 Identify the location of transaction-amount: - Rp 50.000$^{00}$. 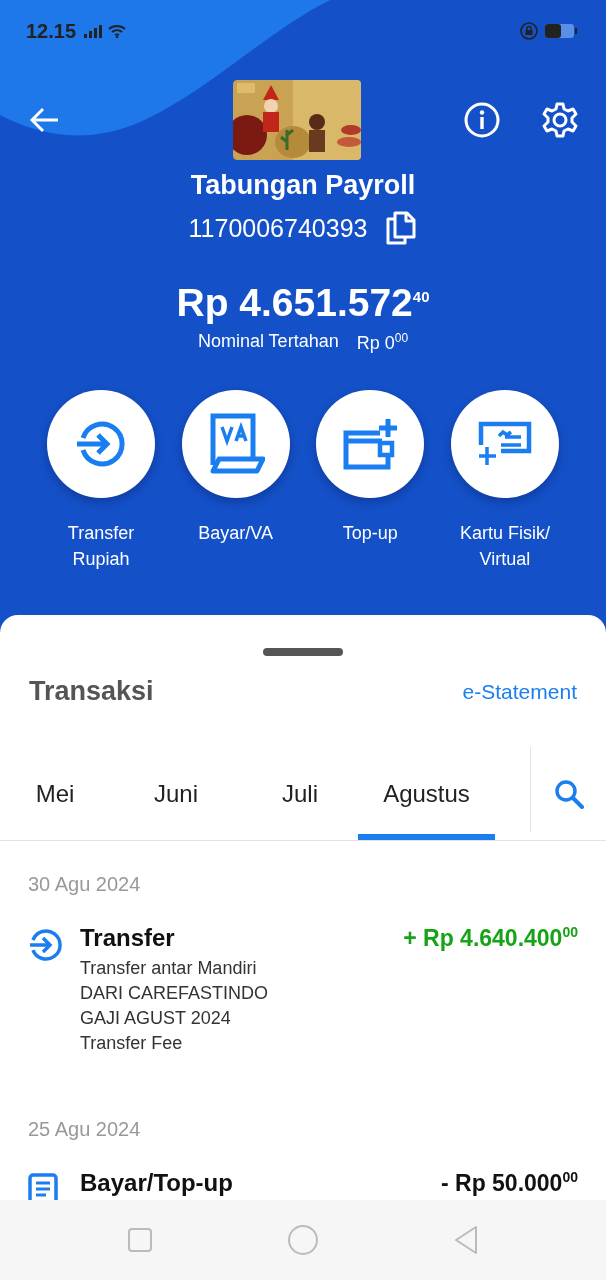
(509, 1183).